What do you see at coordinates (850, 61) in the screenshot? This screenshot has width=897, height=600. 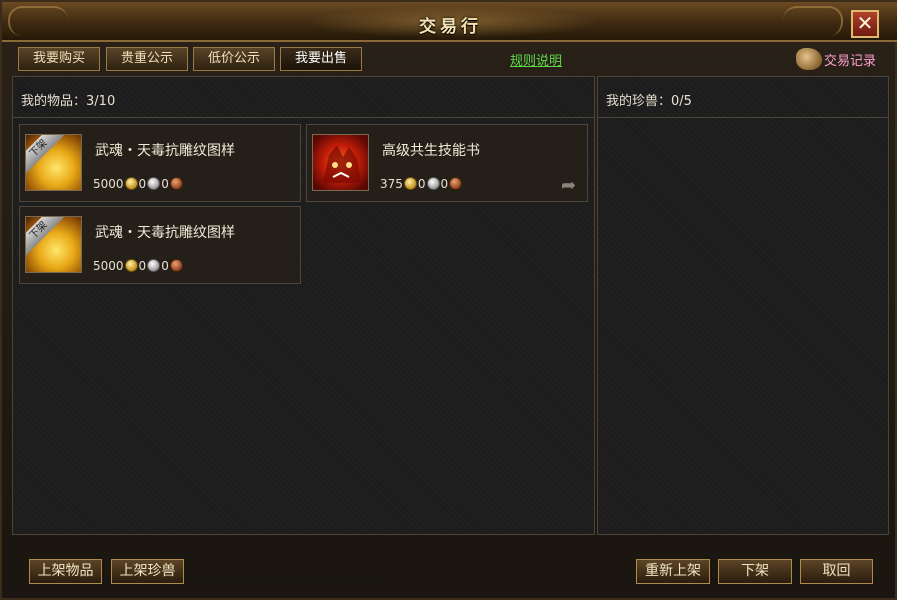 I see `trade-history-label: 交易记录` at bounding box center [850, 61].